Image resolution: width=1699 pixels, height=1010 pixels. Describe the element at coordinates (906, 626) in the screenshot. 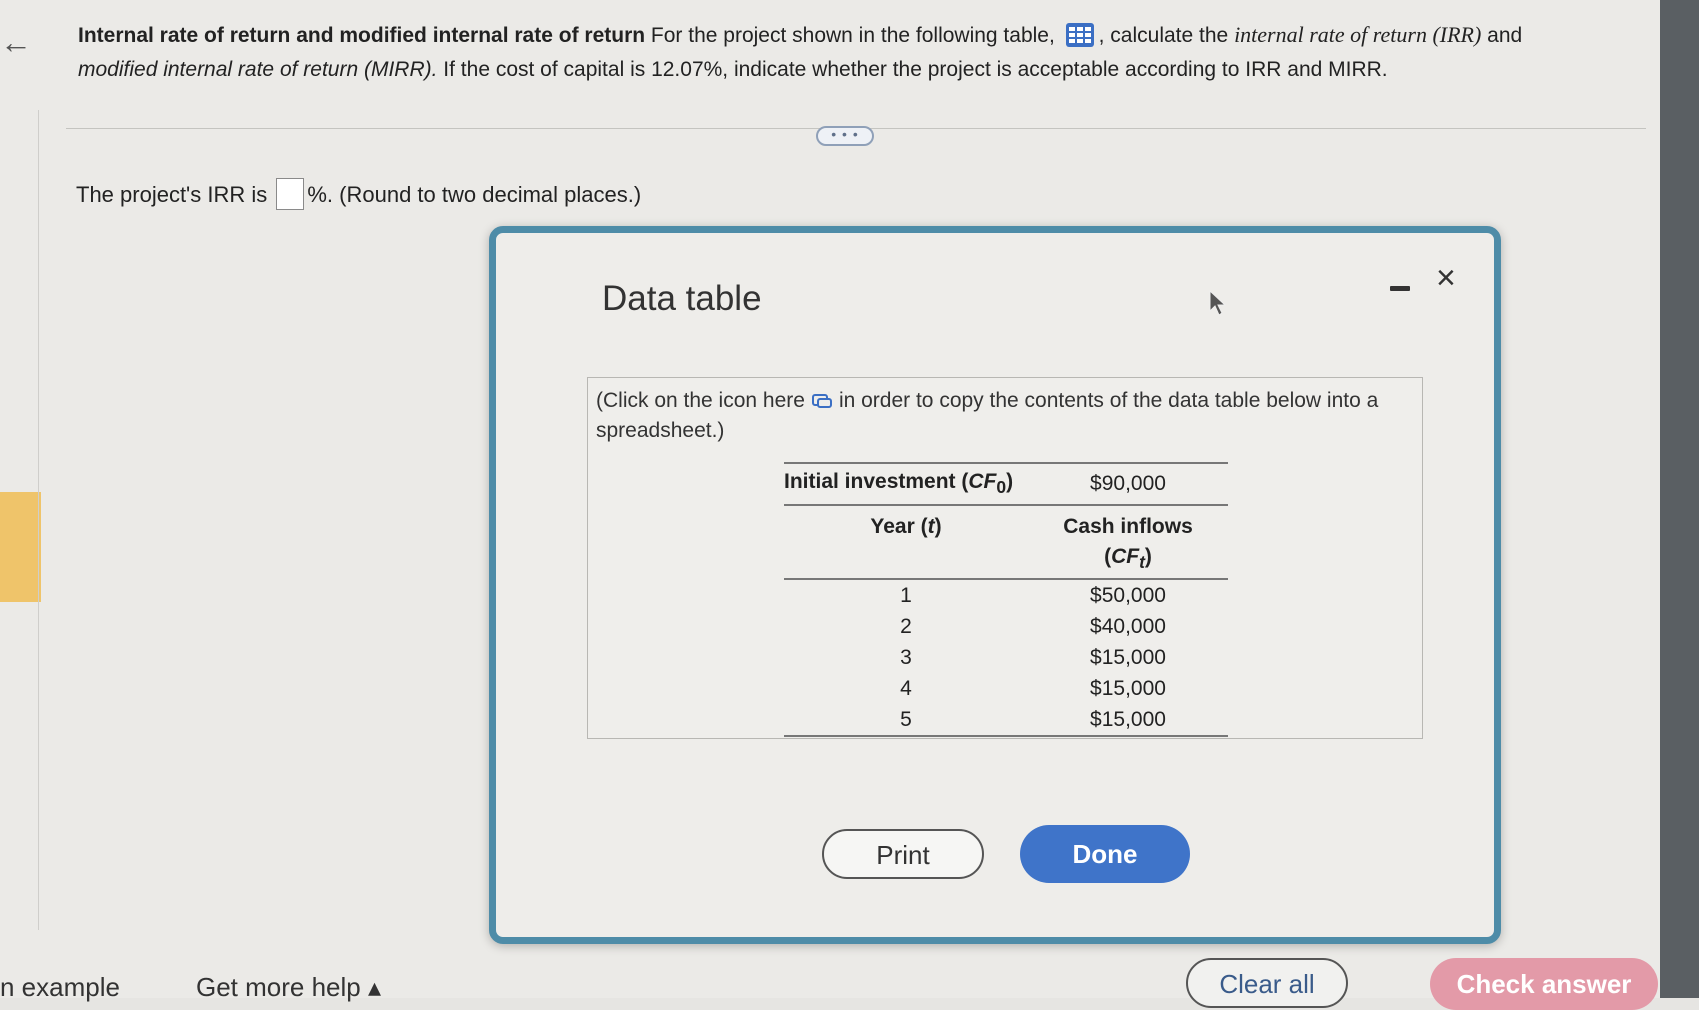

I see `year-cell: 2` at that location.